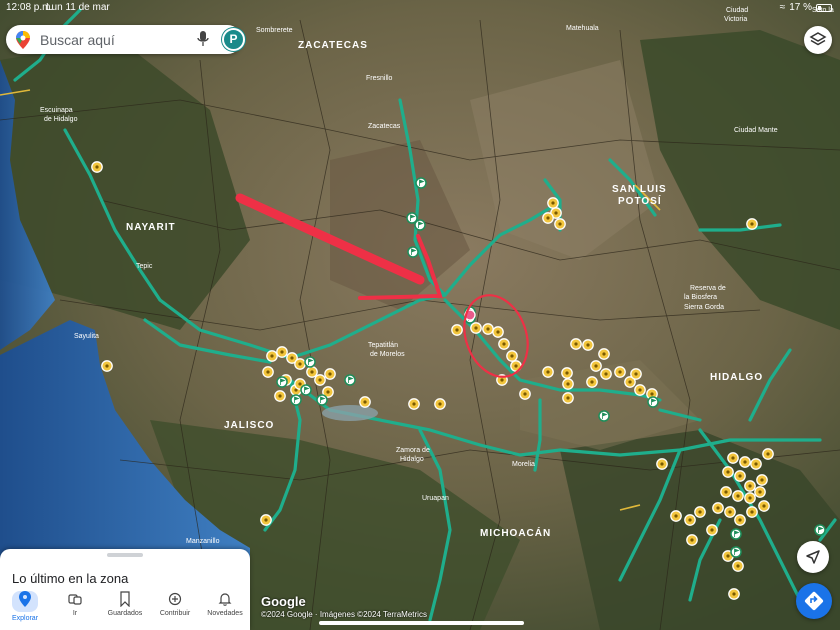 The width and height of the screenshot is (840, 630). Describe the element at coordinates (249, 425) in the screenshot. I see `map-label-jalisco: JALISCO` at that location.